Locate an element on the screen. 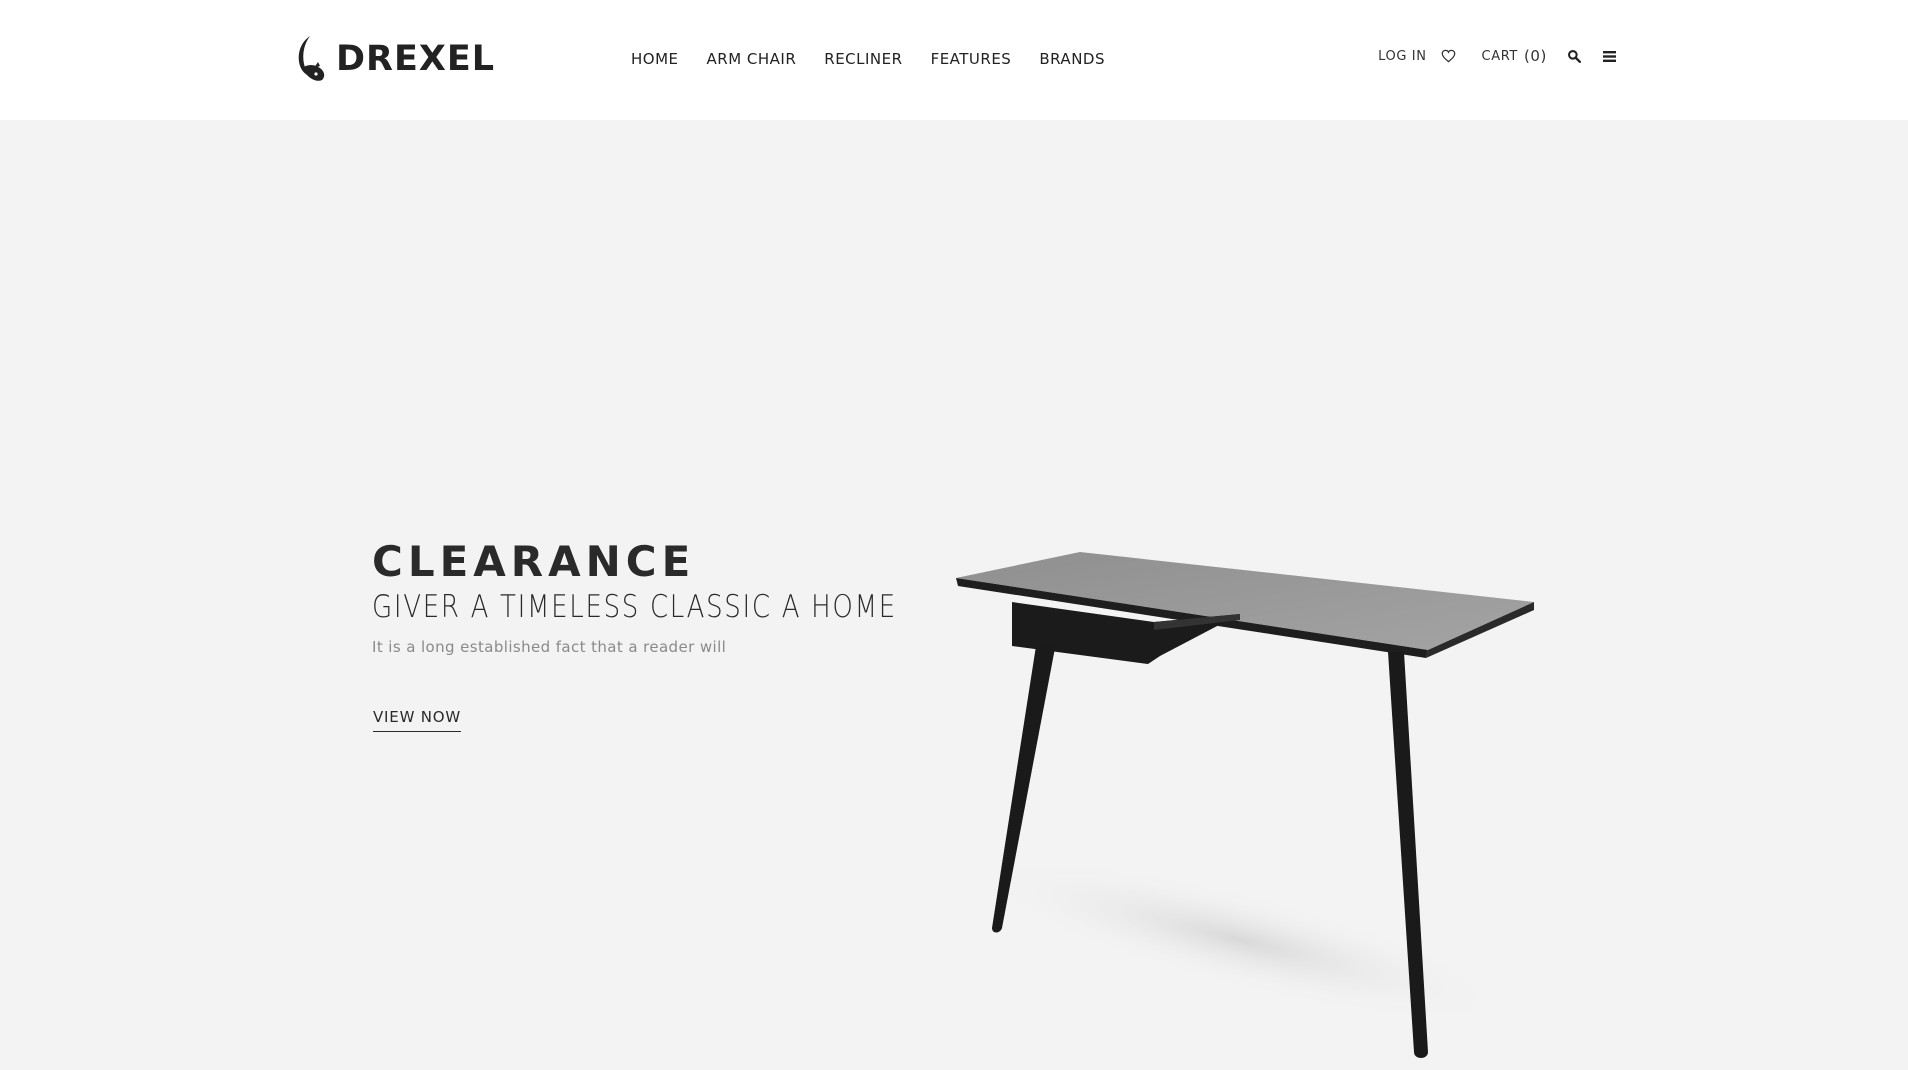 This screenshot has height=1070, width=1908. wishlist-button is located at coordinates (1448, 56).